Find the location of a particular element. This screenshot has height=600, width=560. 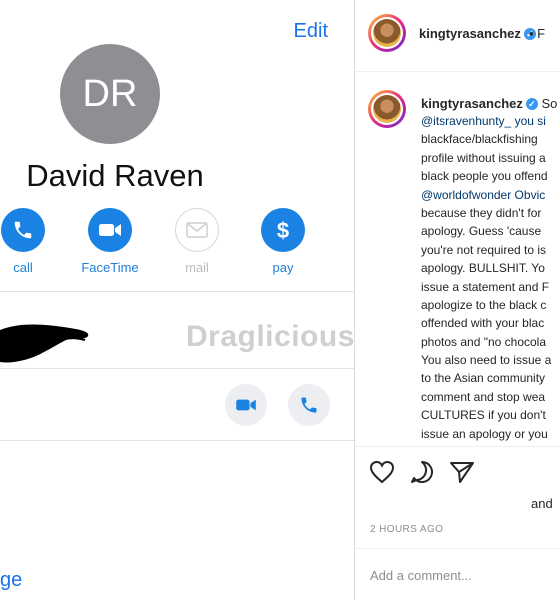

caption-line: blackface/blackfishing is located at coordinates (479, 139).